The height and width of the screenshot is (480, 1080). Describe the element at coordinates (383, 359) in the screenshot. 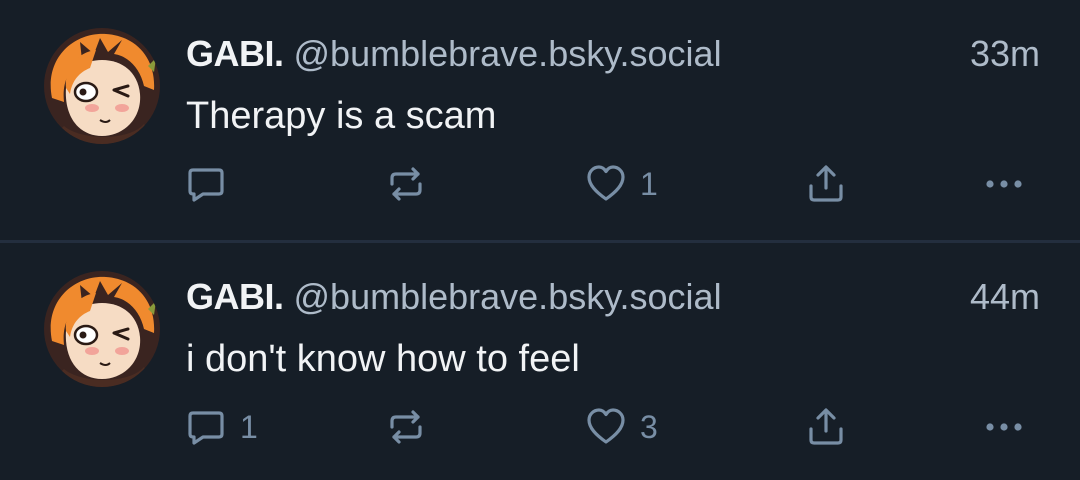

I see `post-text: i don't know how to feel` at that location.